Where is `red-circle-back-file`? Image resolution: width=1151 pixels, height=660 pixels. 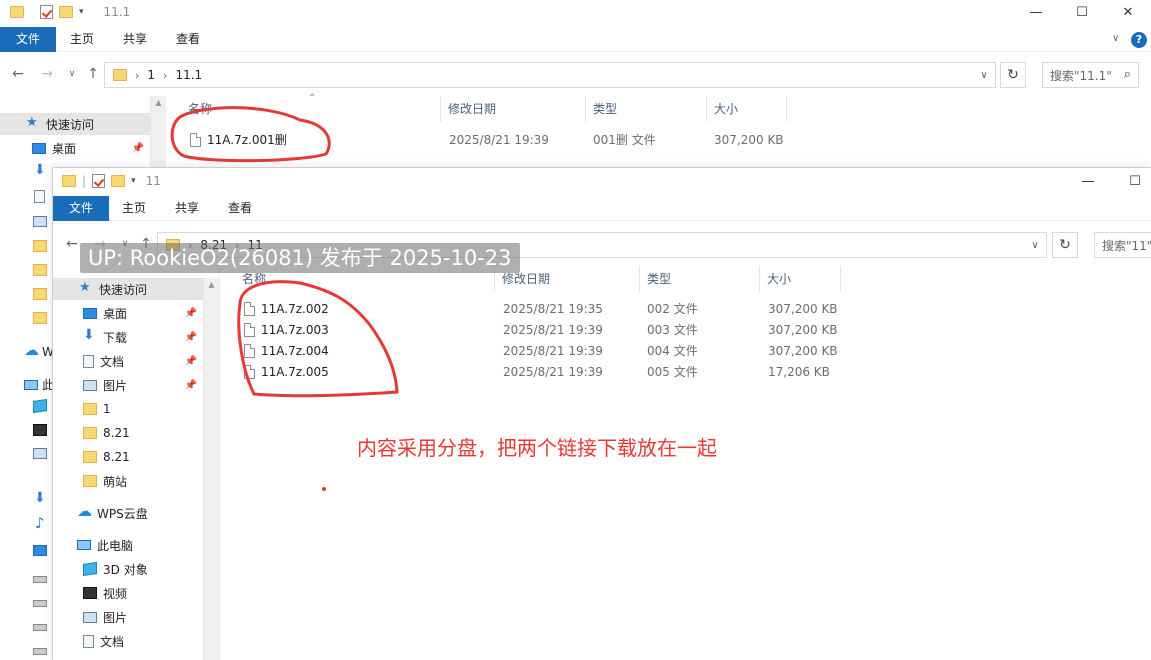 red-circle-back-file is located at coordinates (250, 134).